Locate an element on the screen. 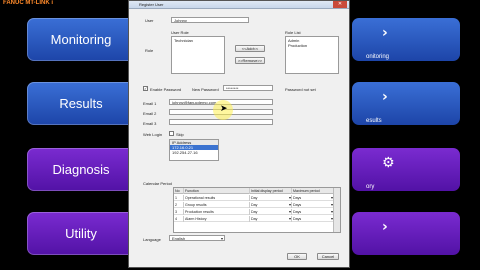 The height and width of the screenshot is (270, 480). list-item: Technician is located at coordinates (198, 40).